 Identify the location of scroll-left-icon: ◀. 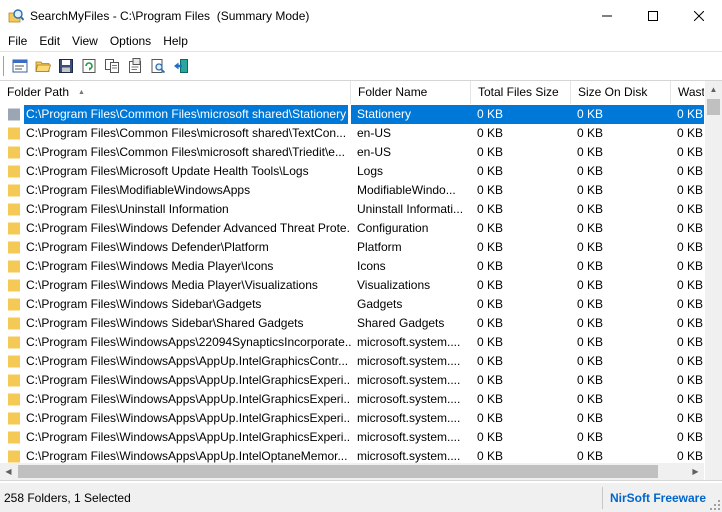
(8, 471).